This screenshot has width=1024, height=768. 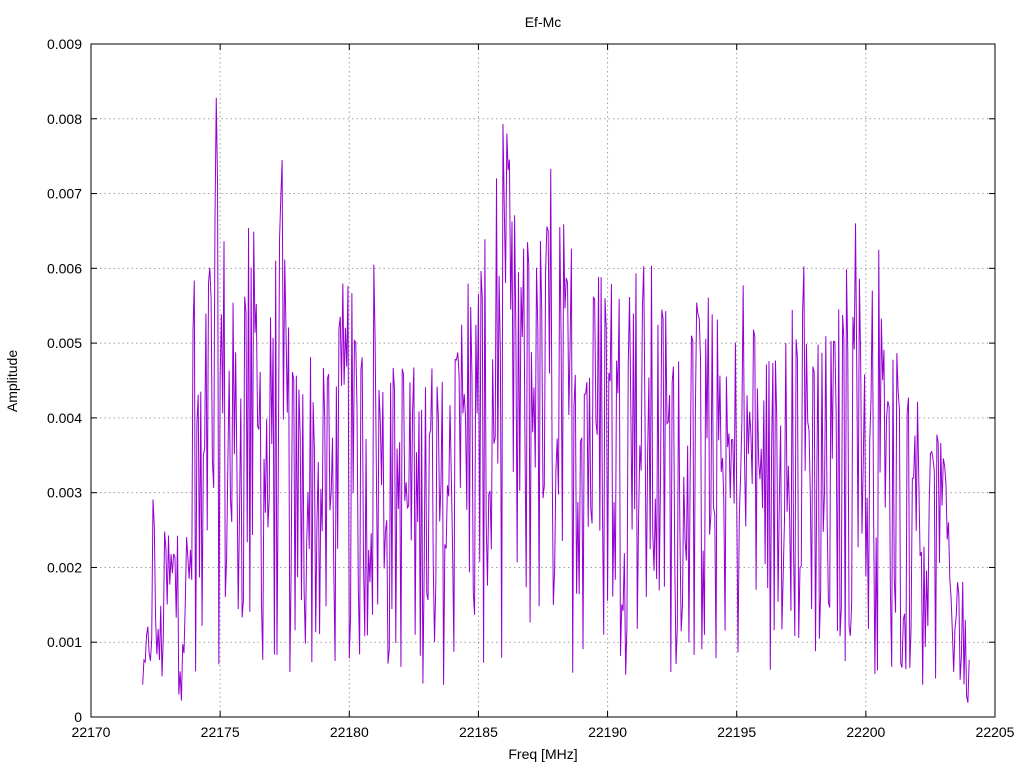 I want to click on x-tick-label: 22200, so click(x=865, y=732).